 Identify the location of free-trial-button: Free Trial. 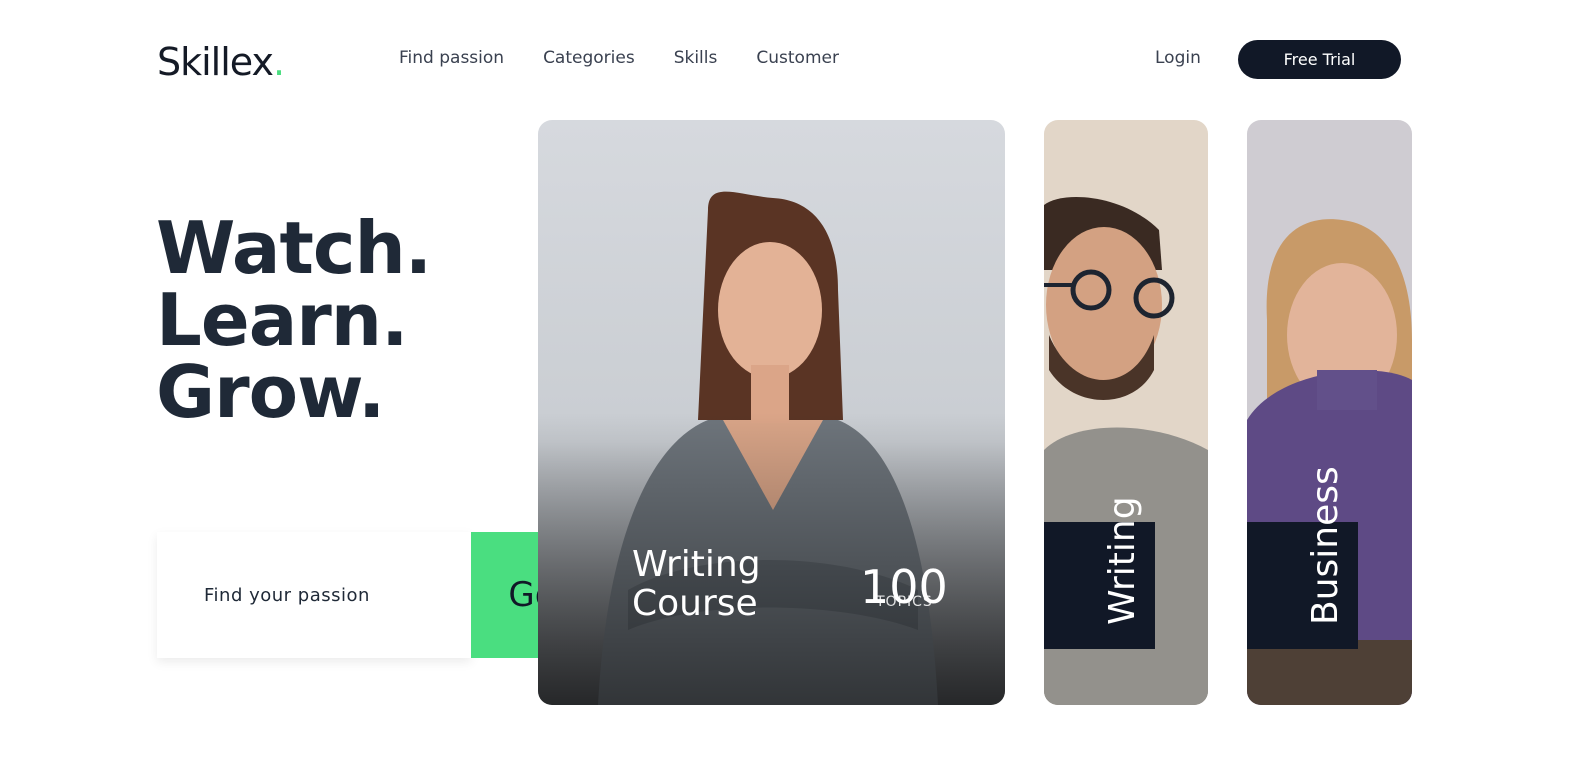
(1319, 59).